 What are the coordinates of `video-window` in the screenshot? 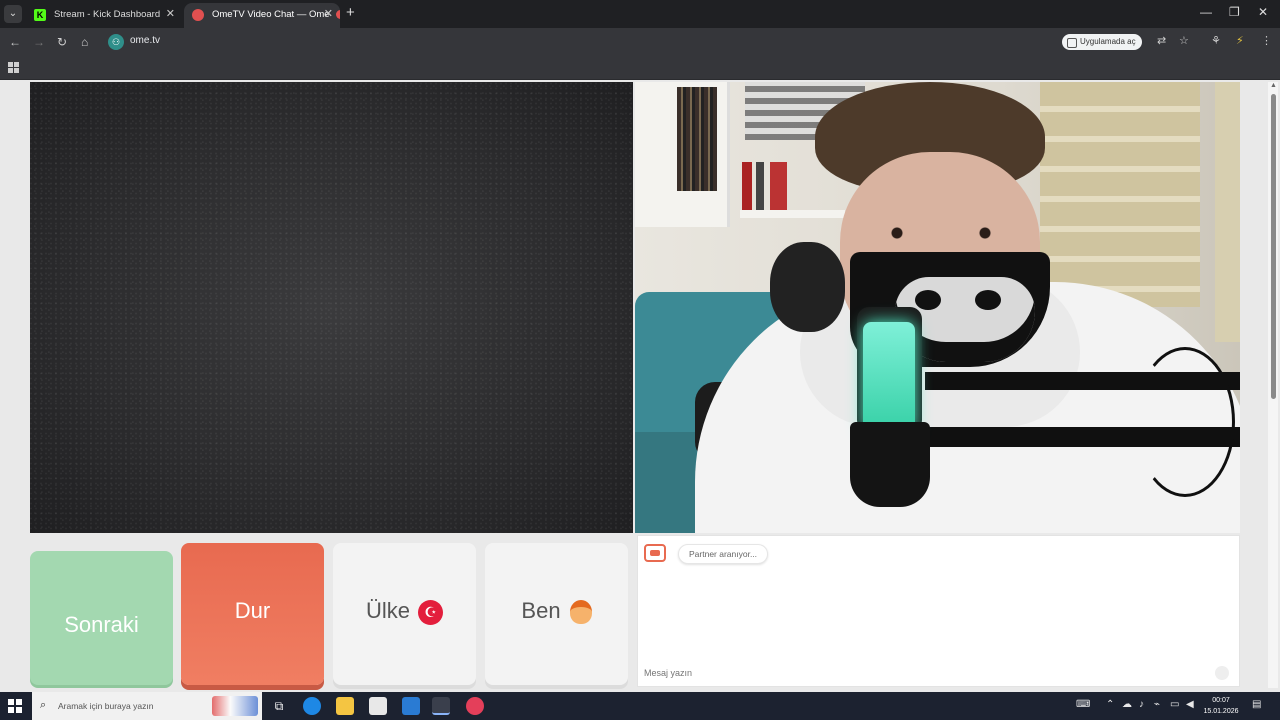 It's located at (1227, 212).